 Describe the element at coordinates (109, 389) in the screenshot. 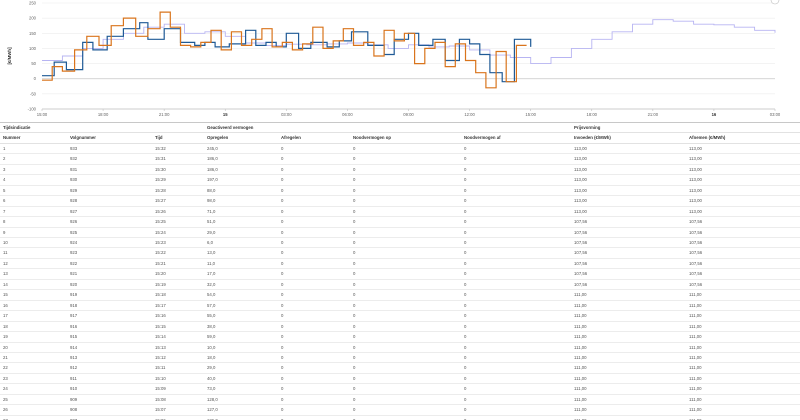

I see `cell-volgnummer: 910` at that location.